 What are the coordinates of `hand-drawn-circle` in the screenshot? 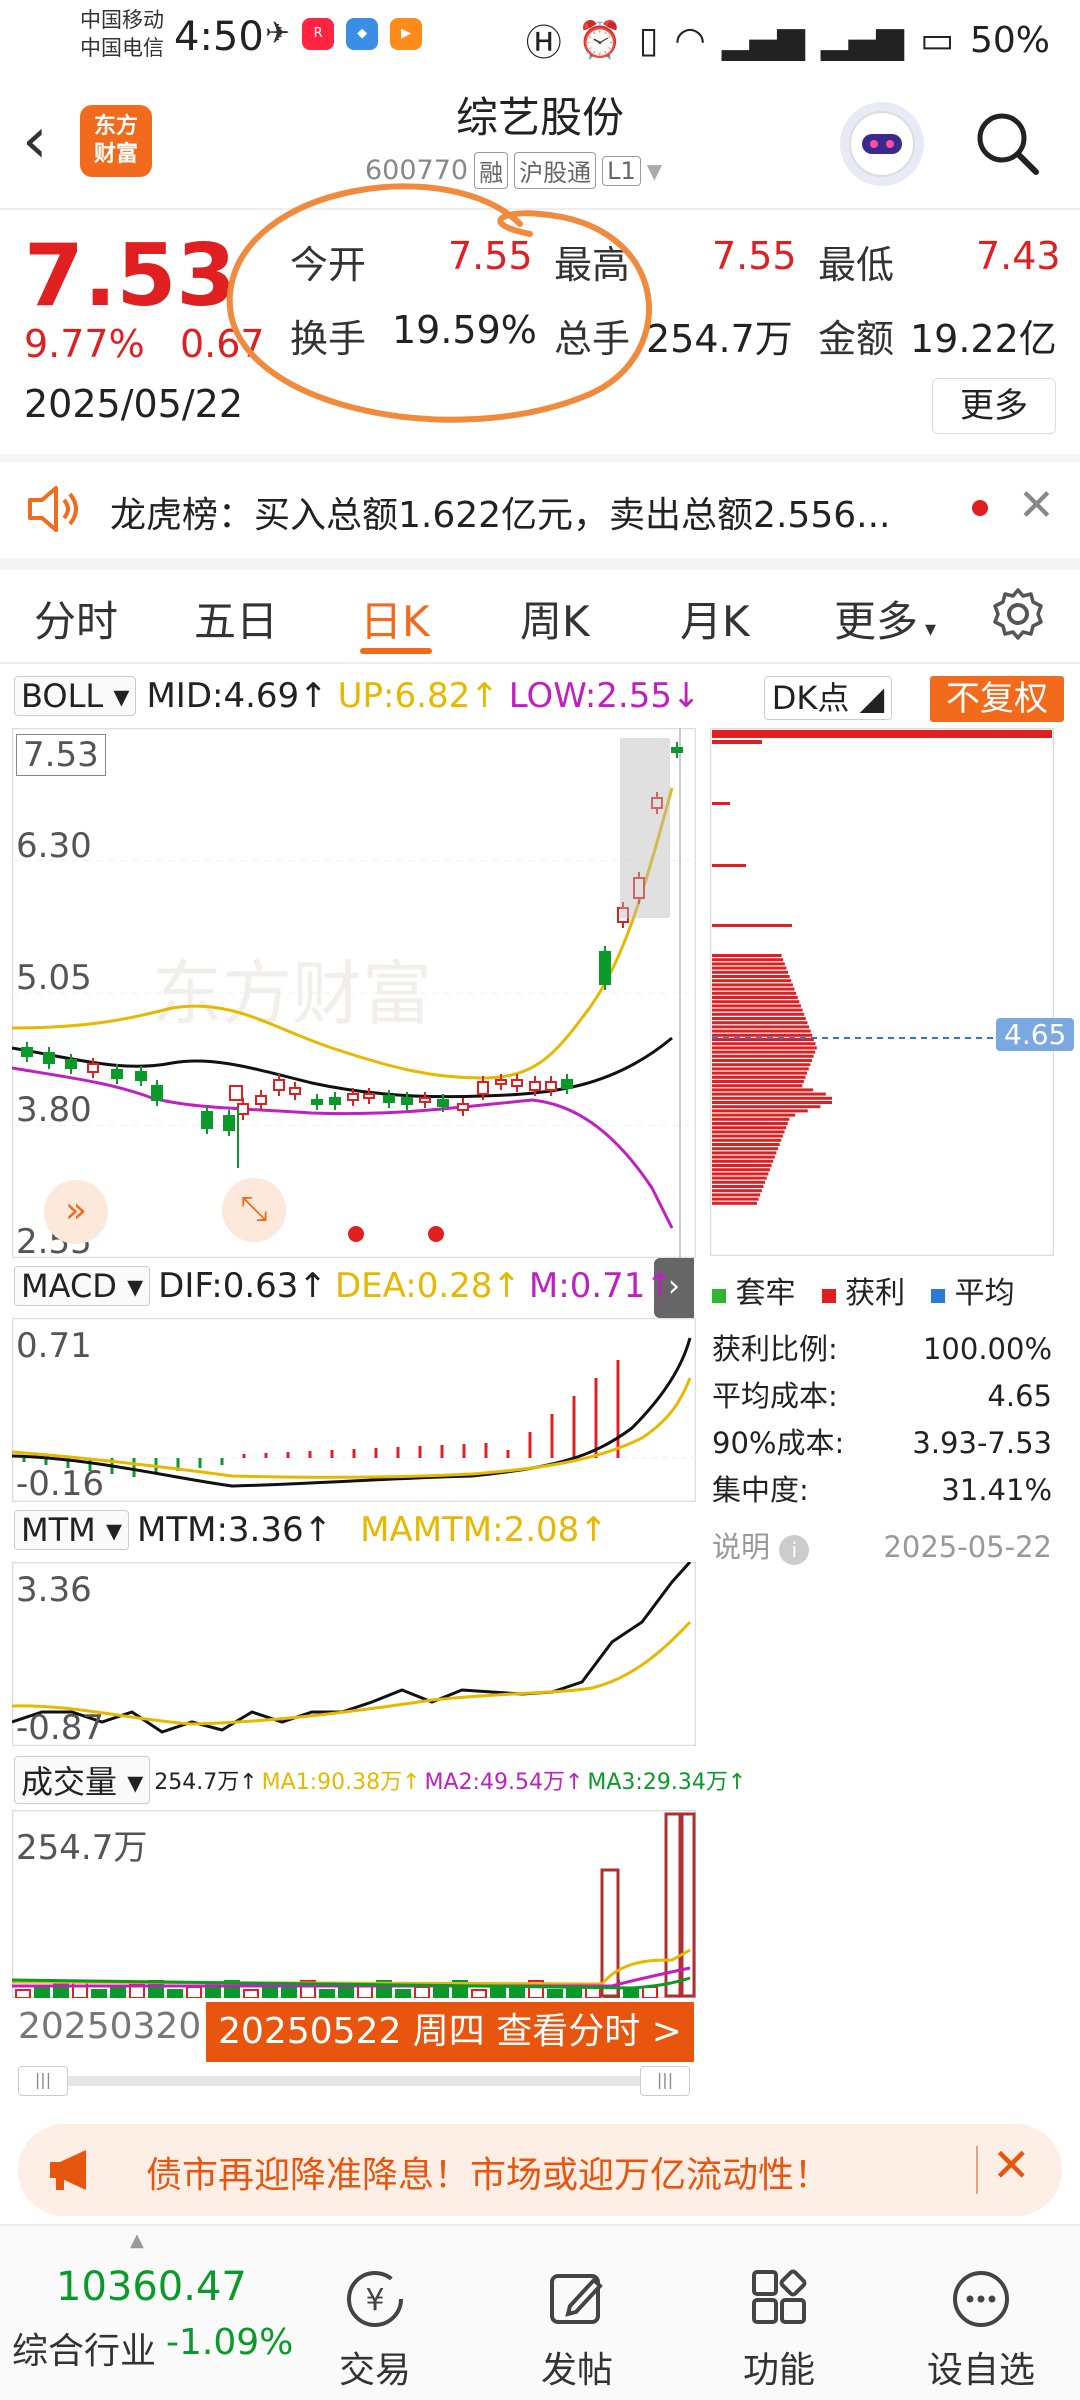 It's located at (439, 303).